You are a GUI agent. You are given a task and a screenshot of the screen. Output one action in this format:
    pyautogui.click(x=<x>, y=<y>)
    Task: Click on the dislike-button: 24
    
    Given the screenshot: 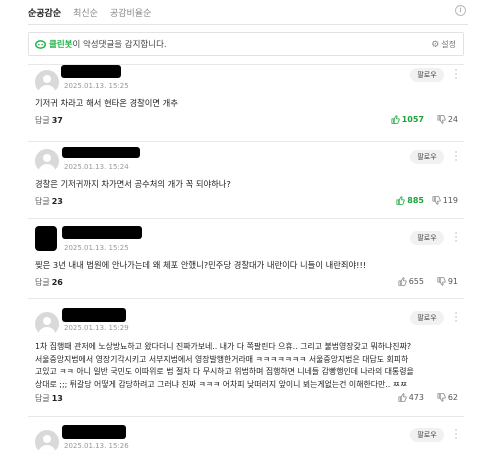 What is the action you would take?
    pyautogui.click(x=447, y=119)
    